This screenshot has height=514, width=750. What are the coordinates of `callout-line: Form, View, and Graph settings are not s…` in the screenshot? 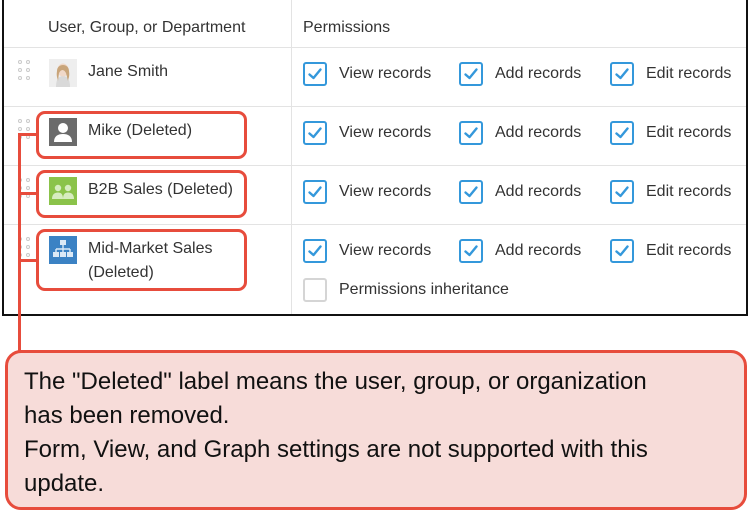 It's located at (336, 449).